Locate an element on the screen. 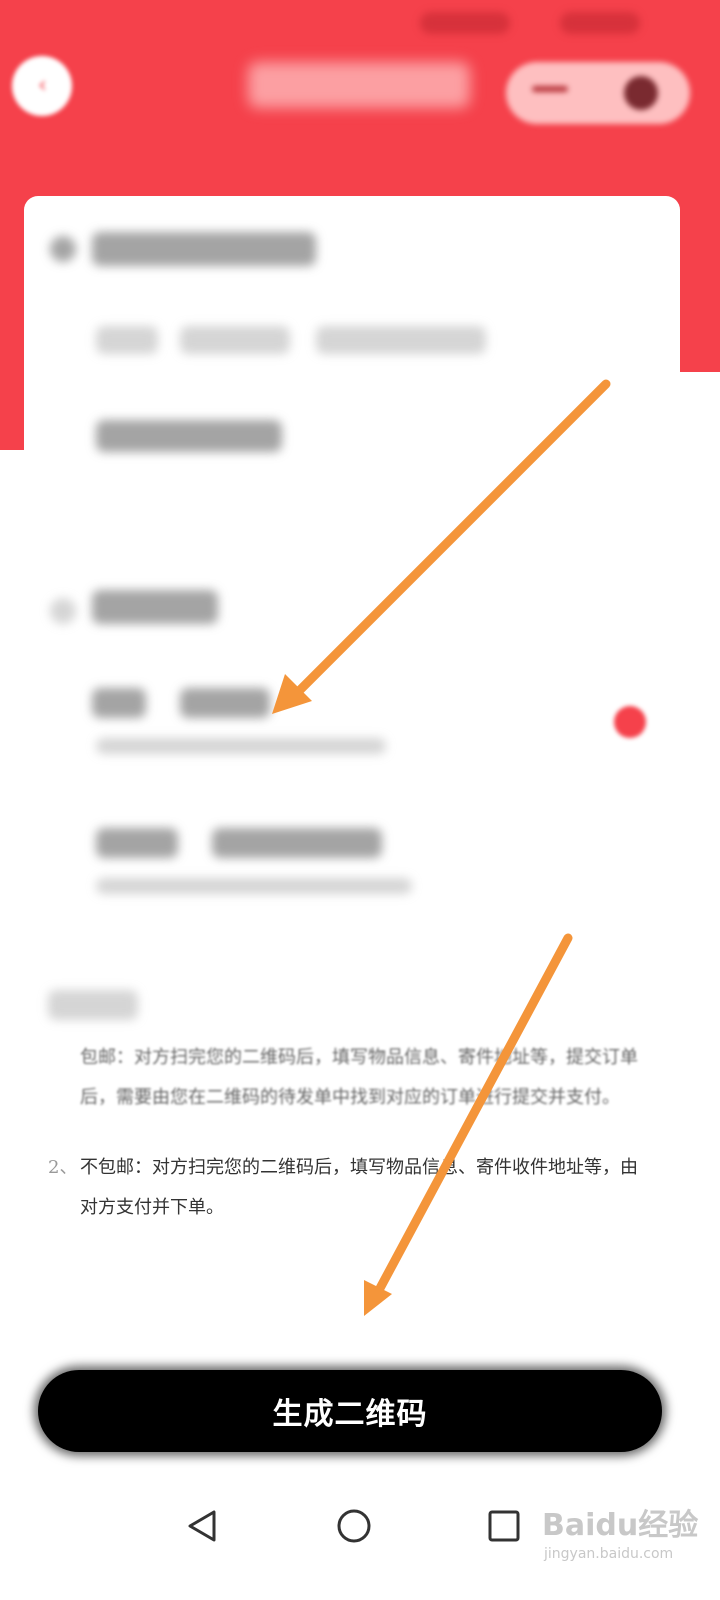 The width and height of the screenshot is (720, 1600). option-free-shipping-label is located at coordinates (119, 703).